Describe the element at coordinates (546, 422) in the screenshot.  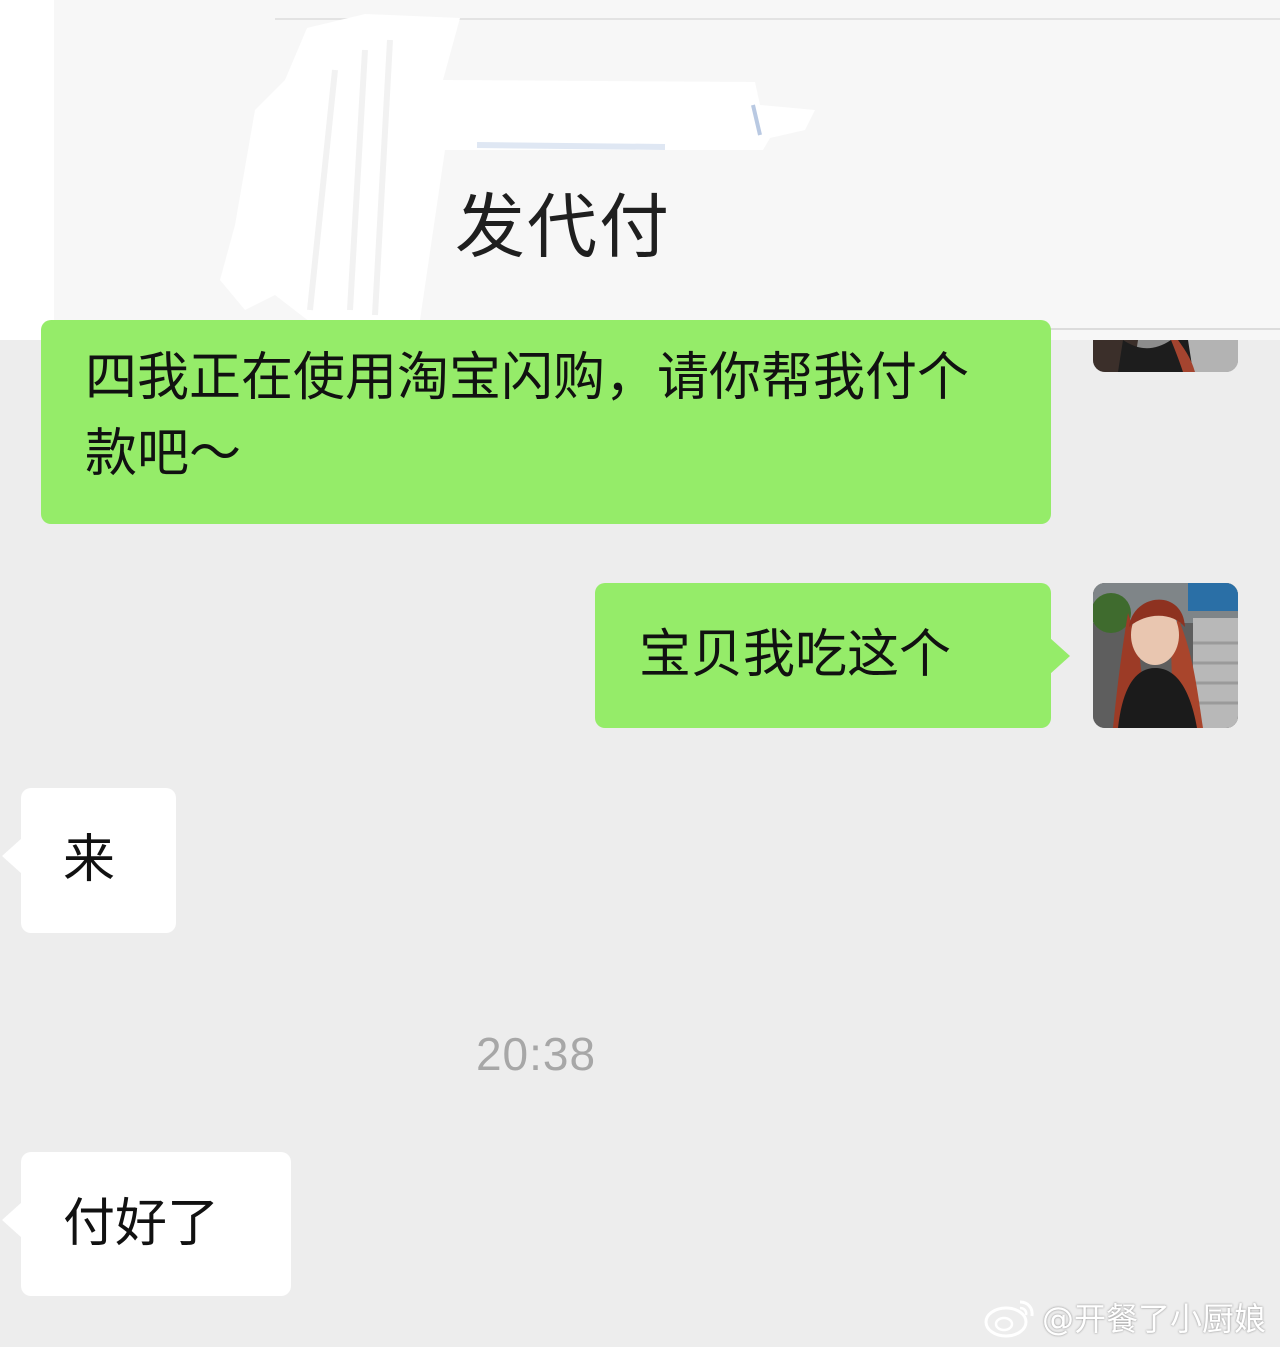
I see `sent-message-bubble: 四我正在使用淘宝闪购，请你帮我付个款吧～` at that location.